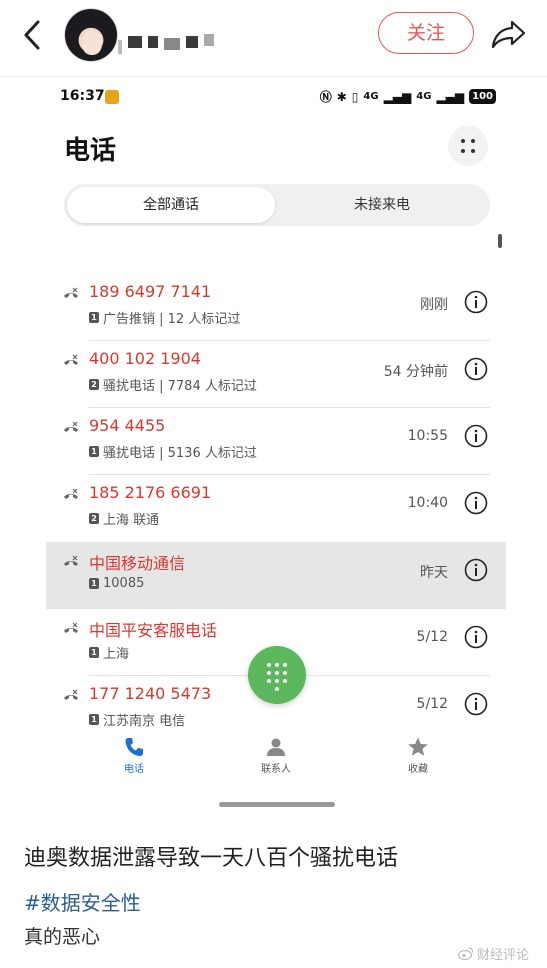 This screenshot has height=968, width=547. I want to click on home-indicator, so click(277, 804).